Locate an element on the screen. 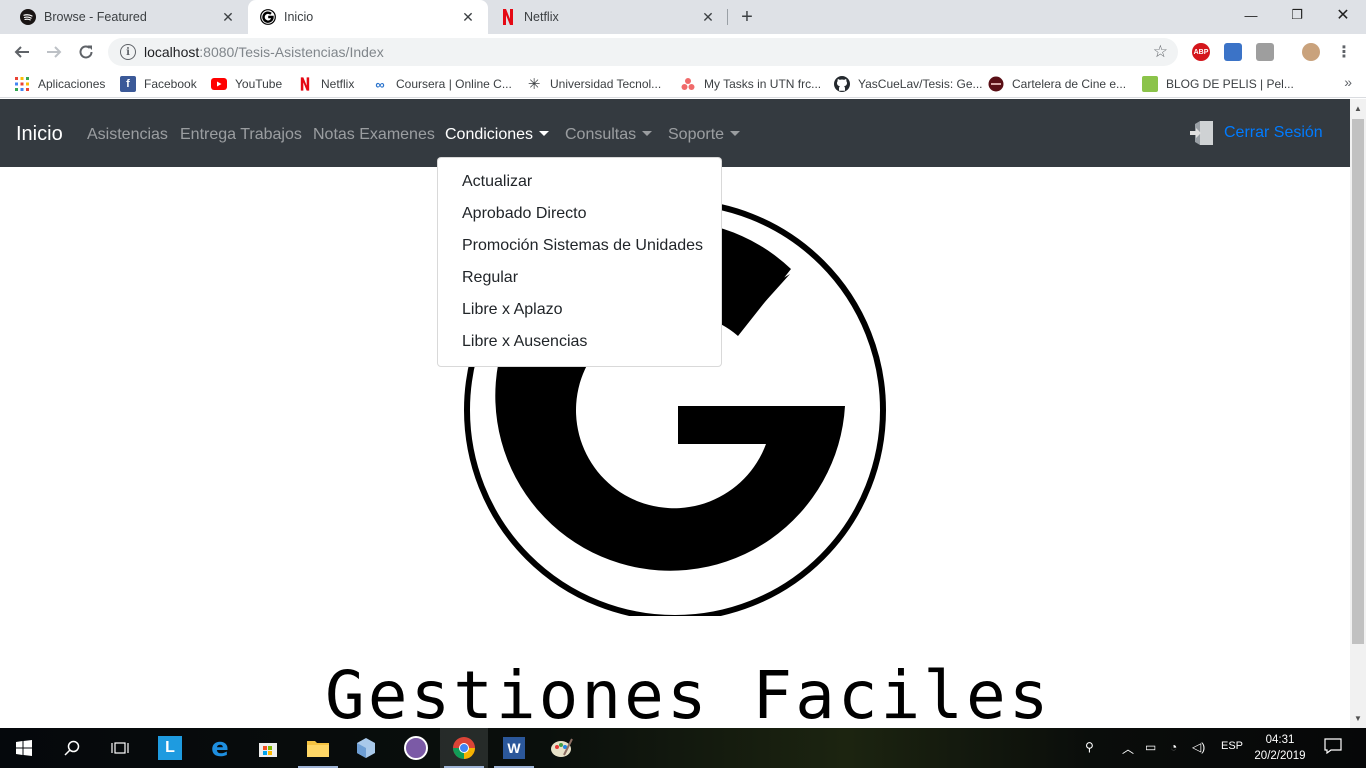 This screenshot has height=768, width=1366. wifi-icon: ◔ is located at coordinates (1173, 747).